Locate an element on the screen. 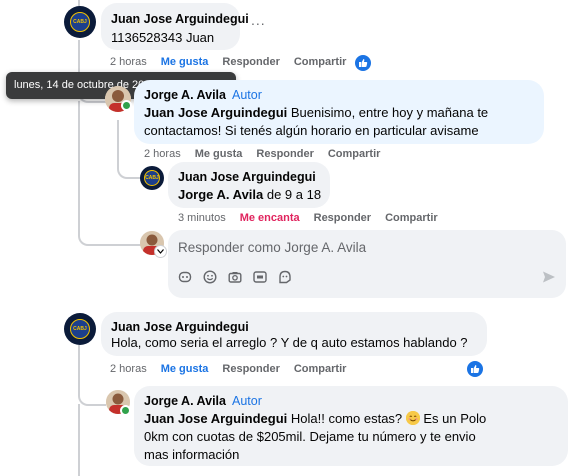 This screenshot has height=476, width=576. love-button: Me encanta is located at coordinates (270, 218).